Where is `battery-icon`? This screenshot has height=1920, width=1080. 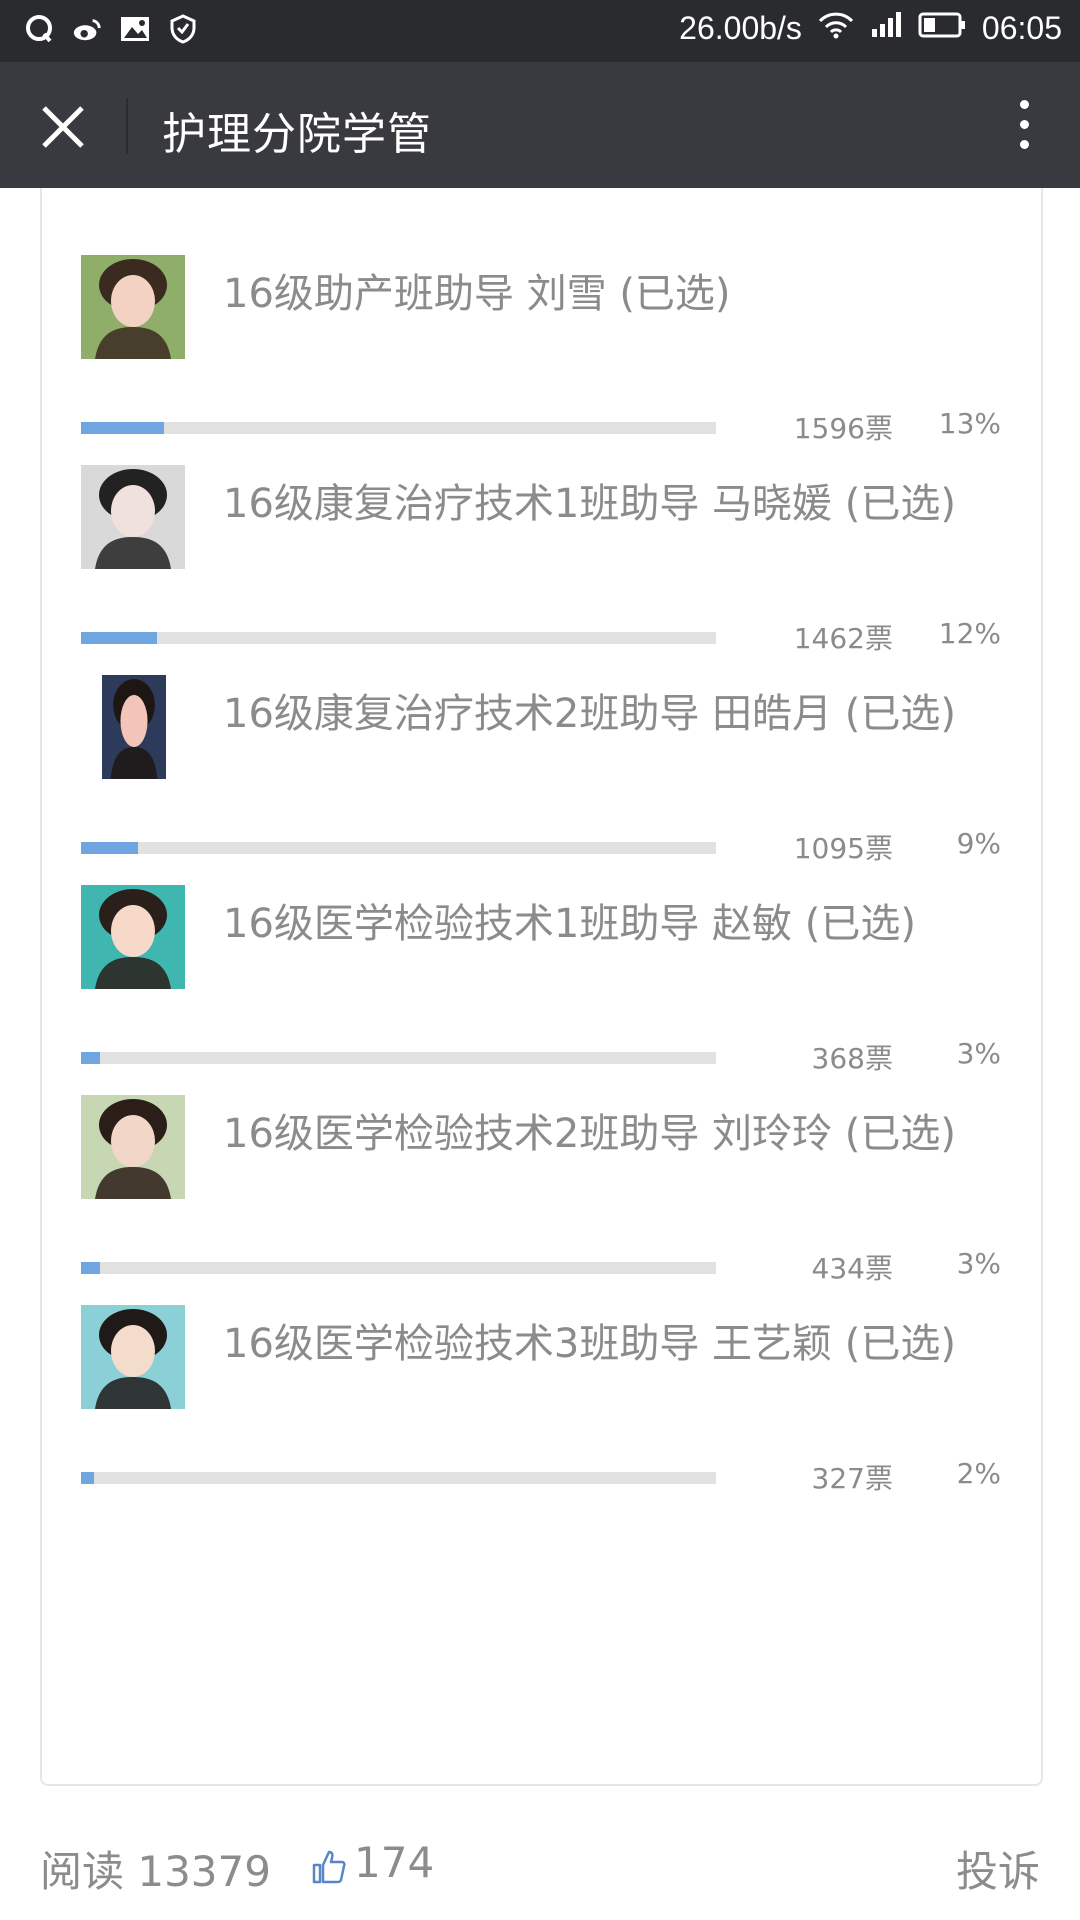 battery-icon is located at coordinates (942, 28).